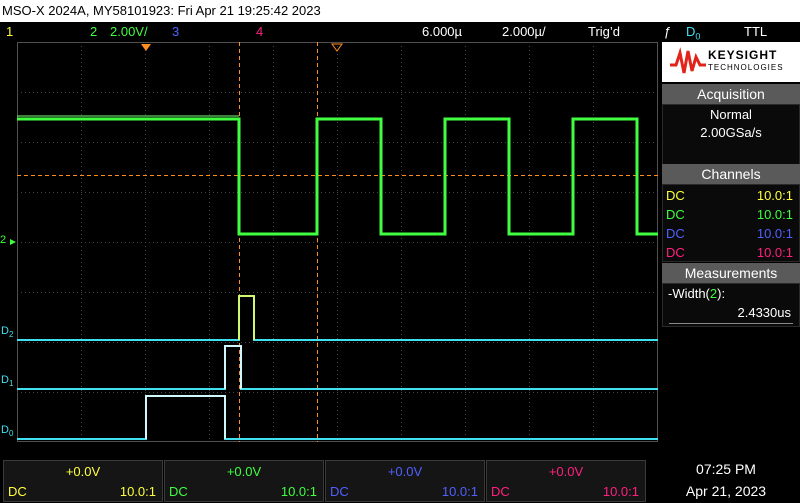 The height and width of the screenshot is (503, 800). I want to click on acquisition-header: Acquisition, so click(731, 94).